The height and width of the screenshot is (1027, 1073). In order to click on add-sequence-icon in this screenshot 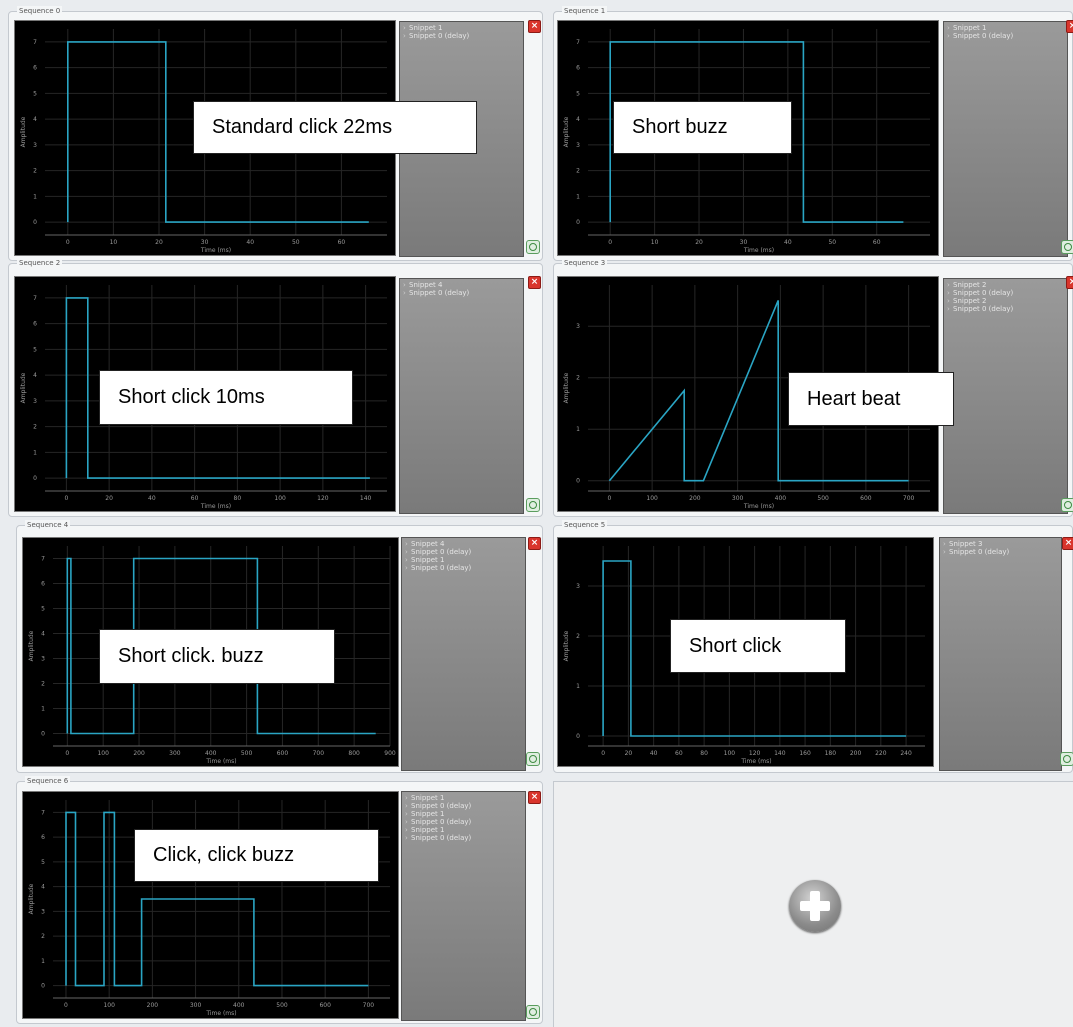, I will do `click(815, 906)`.